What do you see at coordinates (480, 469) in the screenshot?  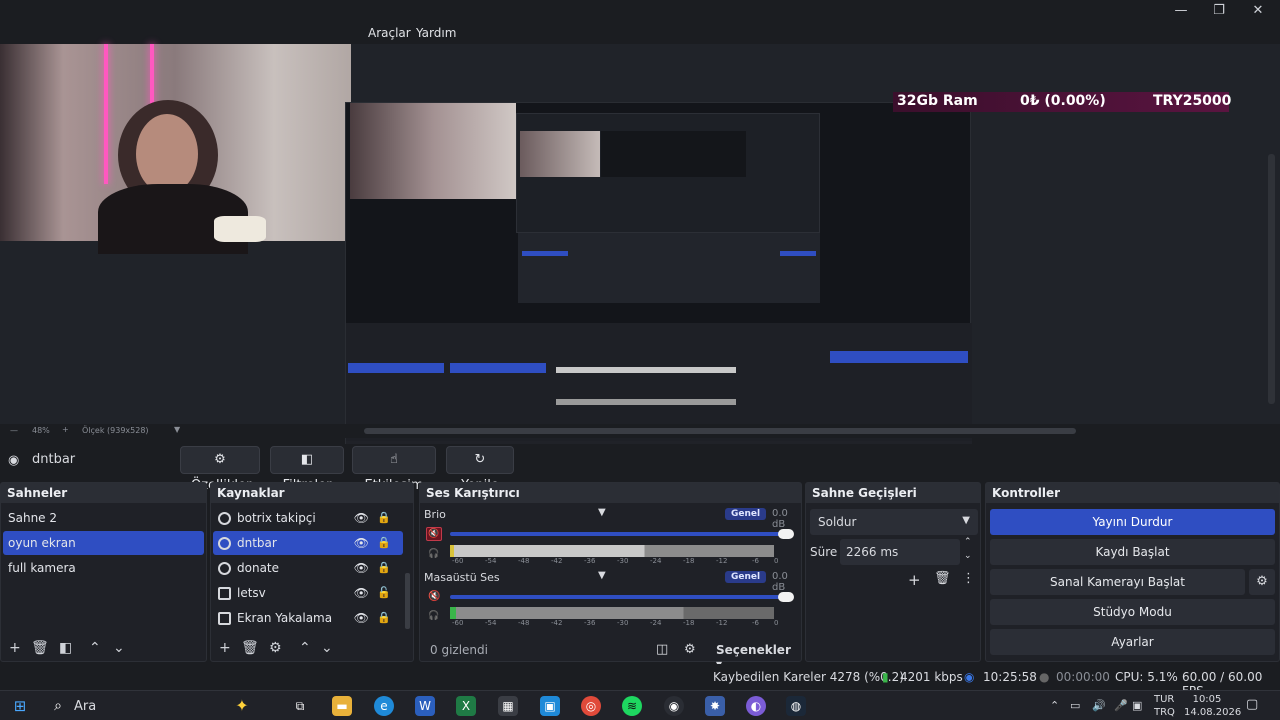 I see `refresh-button: ↻ Yenile` at bounding box center [480, 469].